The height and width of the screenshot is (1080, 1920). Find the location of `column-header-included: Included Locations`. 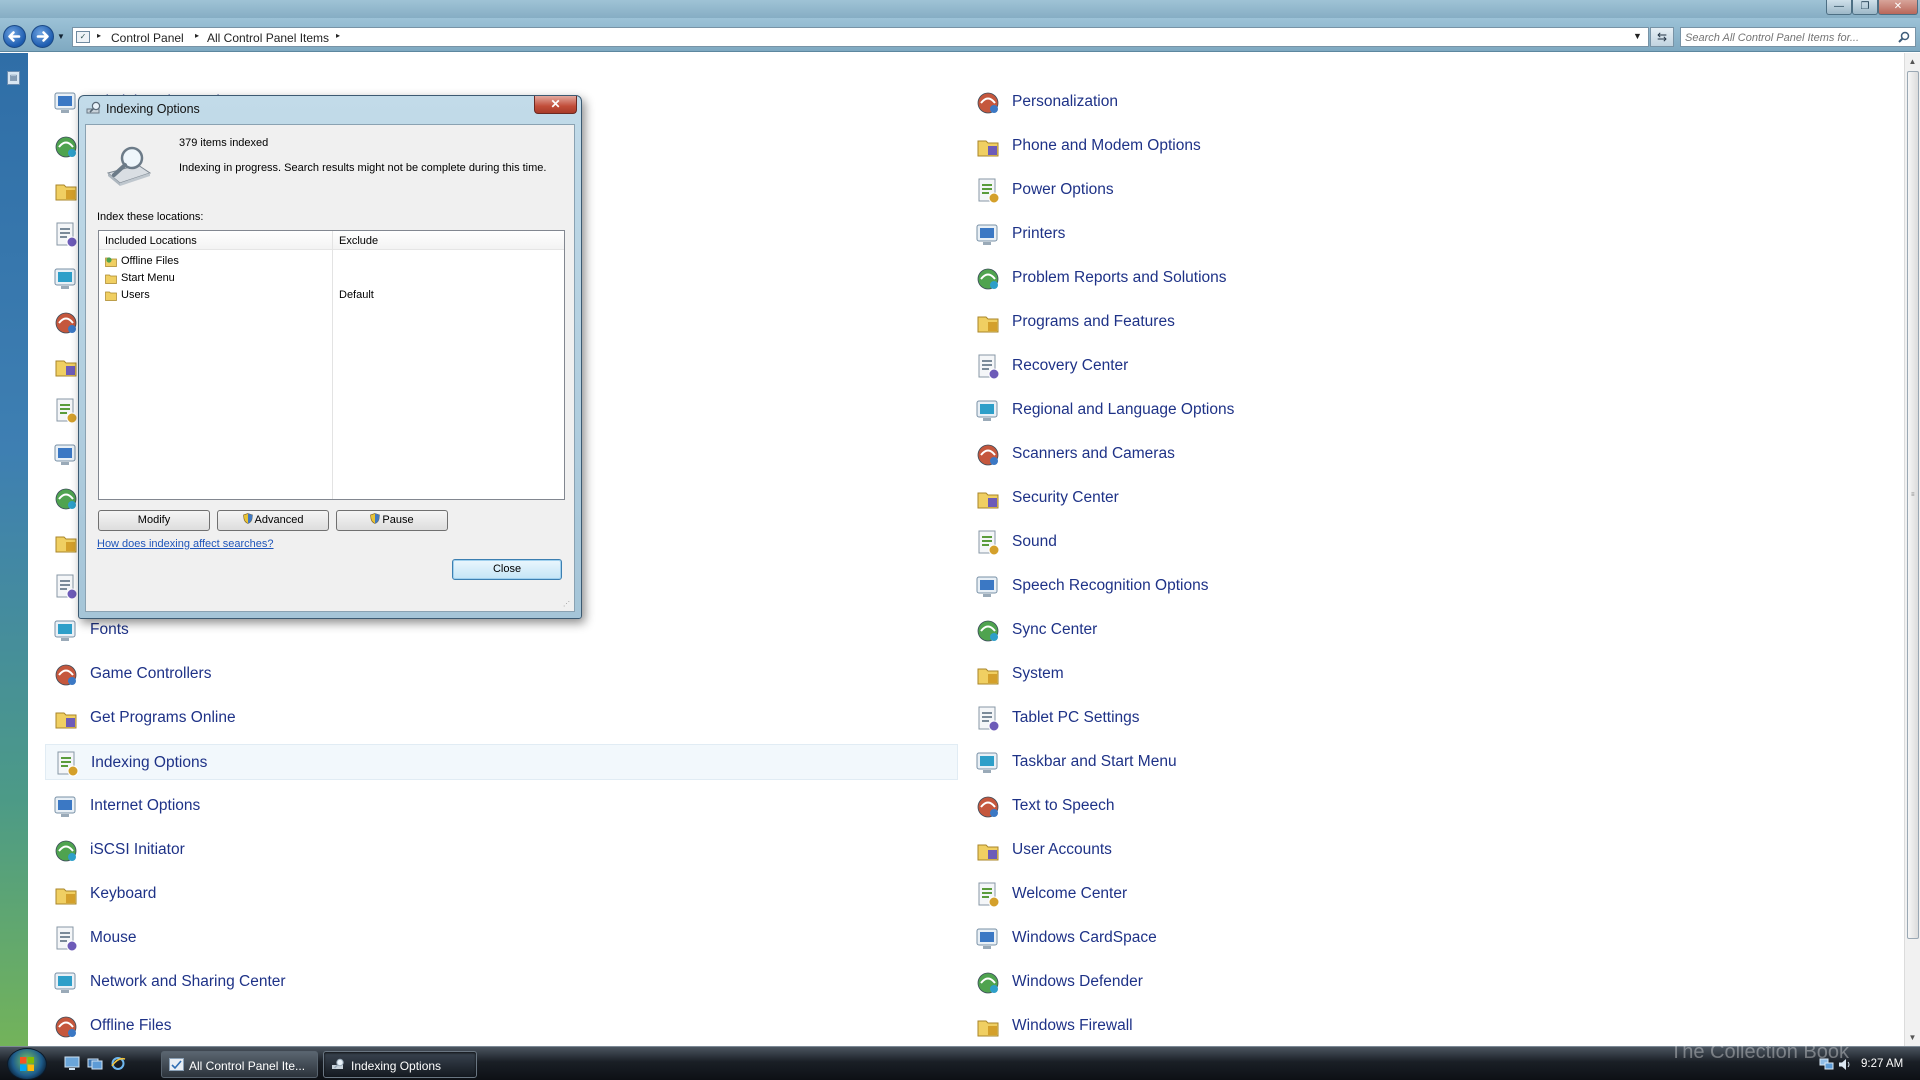

column-header-included: Included Locations is located at coordinates (151, 241).